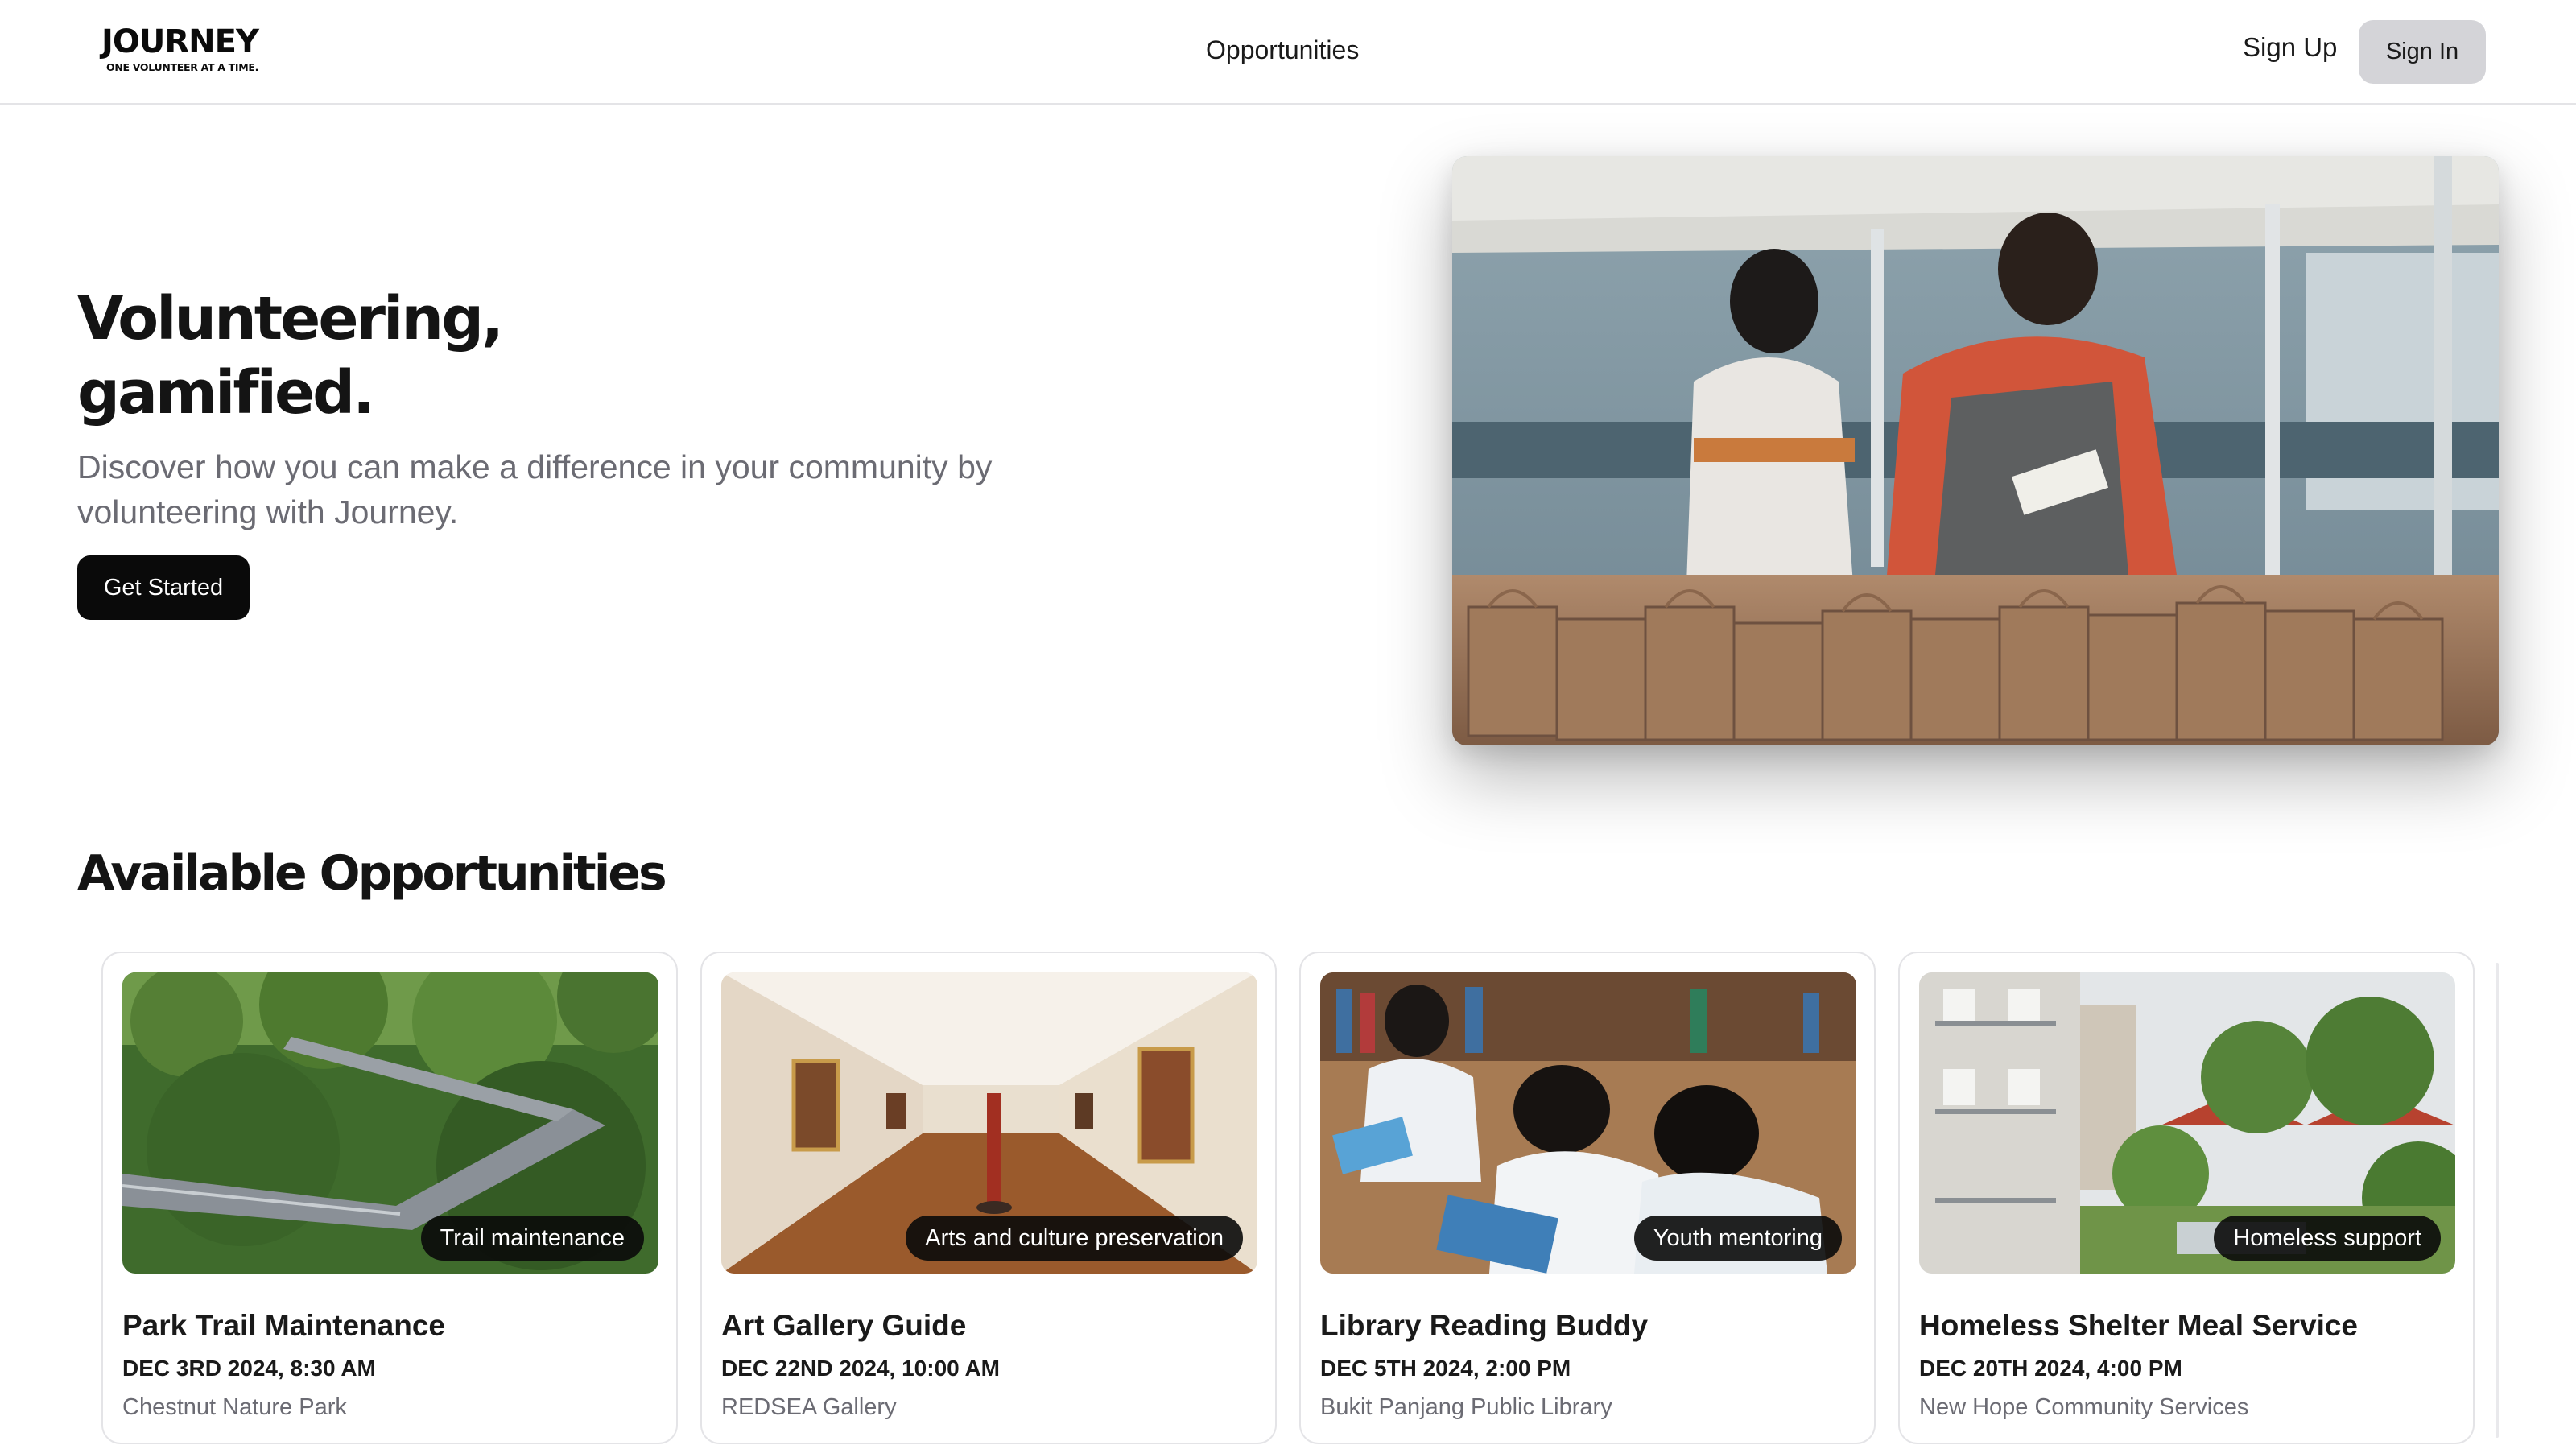  What do you see at coordinates (2139, 1325) in the screenshot?
I see `opportunity-title: Homeless Shelter Meal Service` at bounding box center [2139, 1325].